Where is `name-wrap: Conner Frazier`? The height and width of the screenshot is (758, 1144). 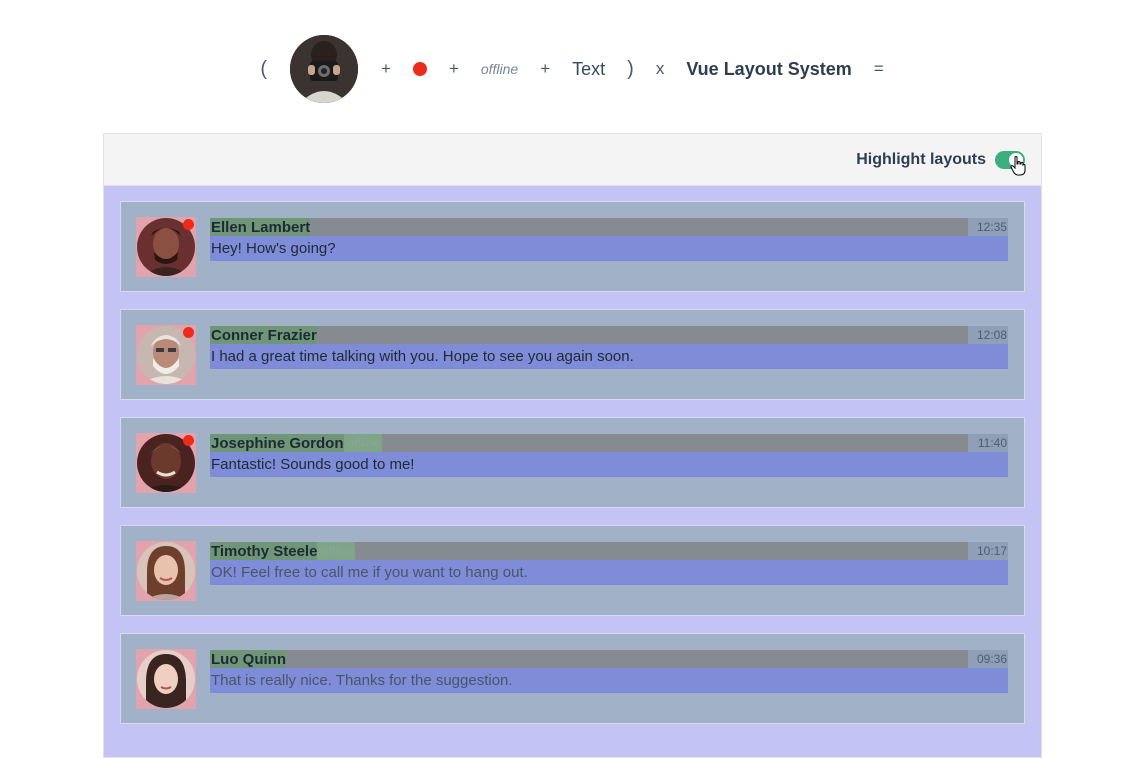 name-wrap: Conner Frazier is located at coordinates (263, 335).